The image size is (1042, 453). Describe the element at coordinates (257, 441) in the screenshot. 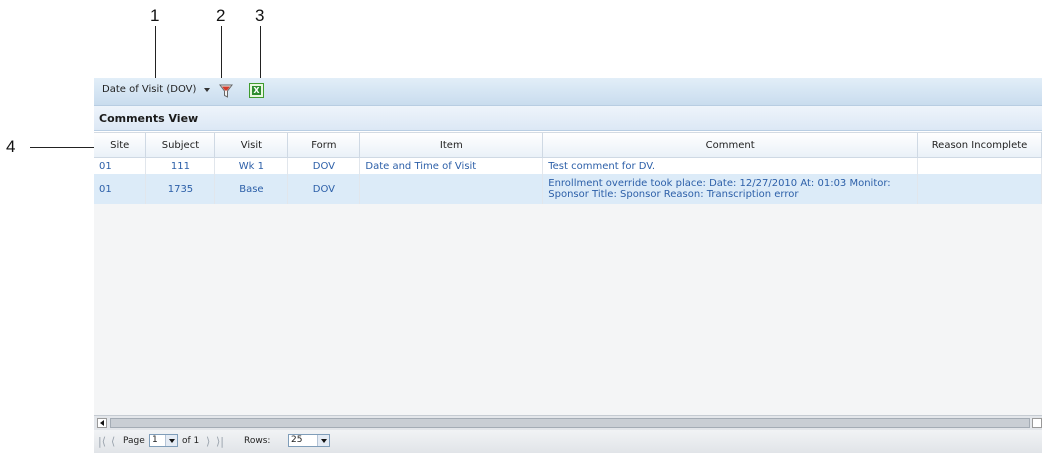

I see `rows-label: Rows:` at that location.